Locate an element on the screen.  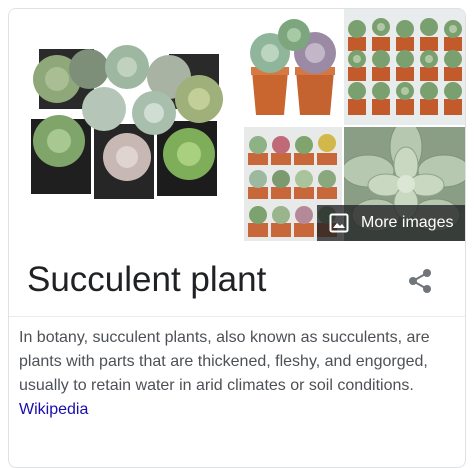
more-images-label: More images is located at coordinates (407, 222).